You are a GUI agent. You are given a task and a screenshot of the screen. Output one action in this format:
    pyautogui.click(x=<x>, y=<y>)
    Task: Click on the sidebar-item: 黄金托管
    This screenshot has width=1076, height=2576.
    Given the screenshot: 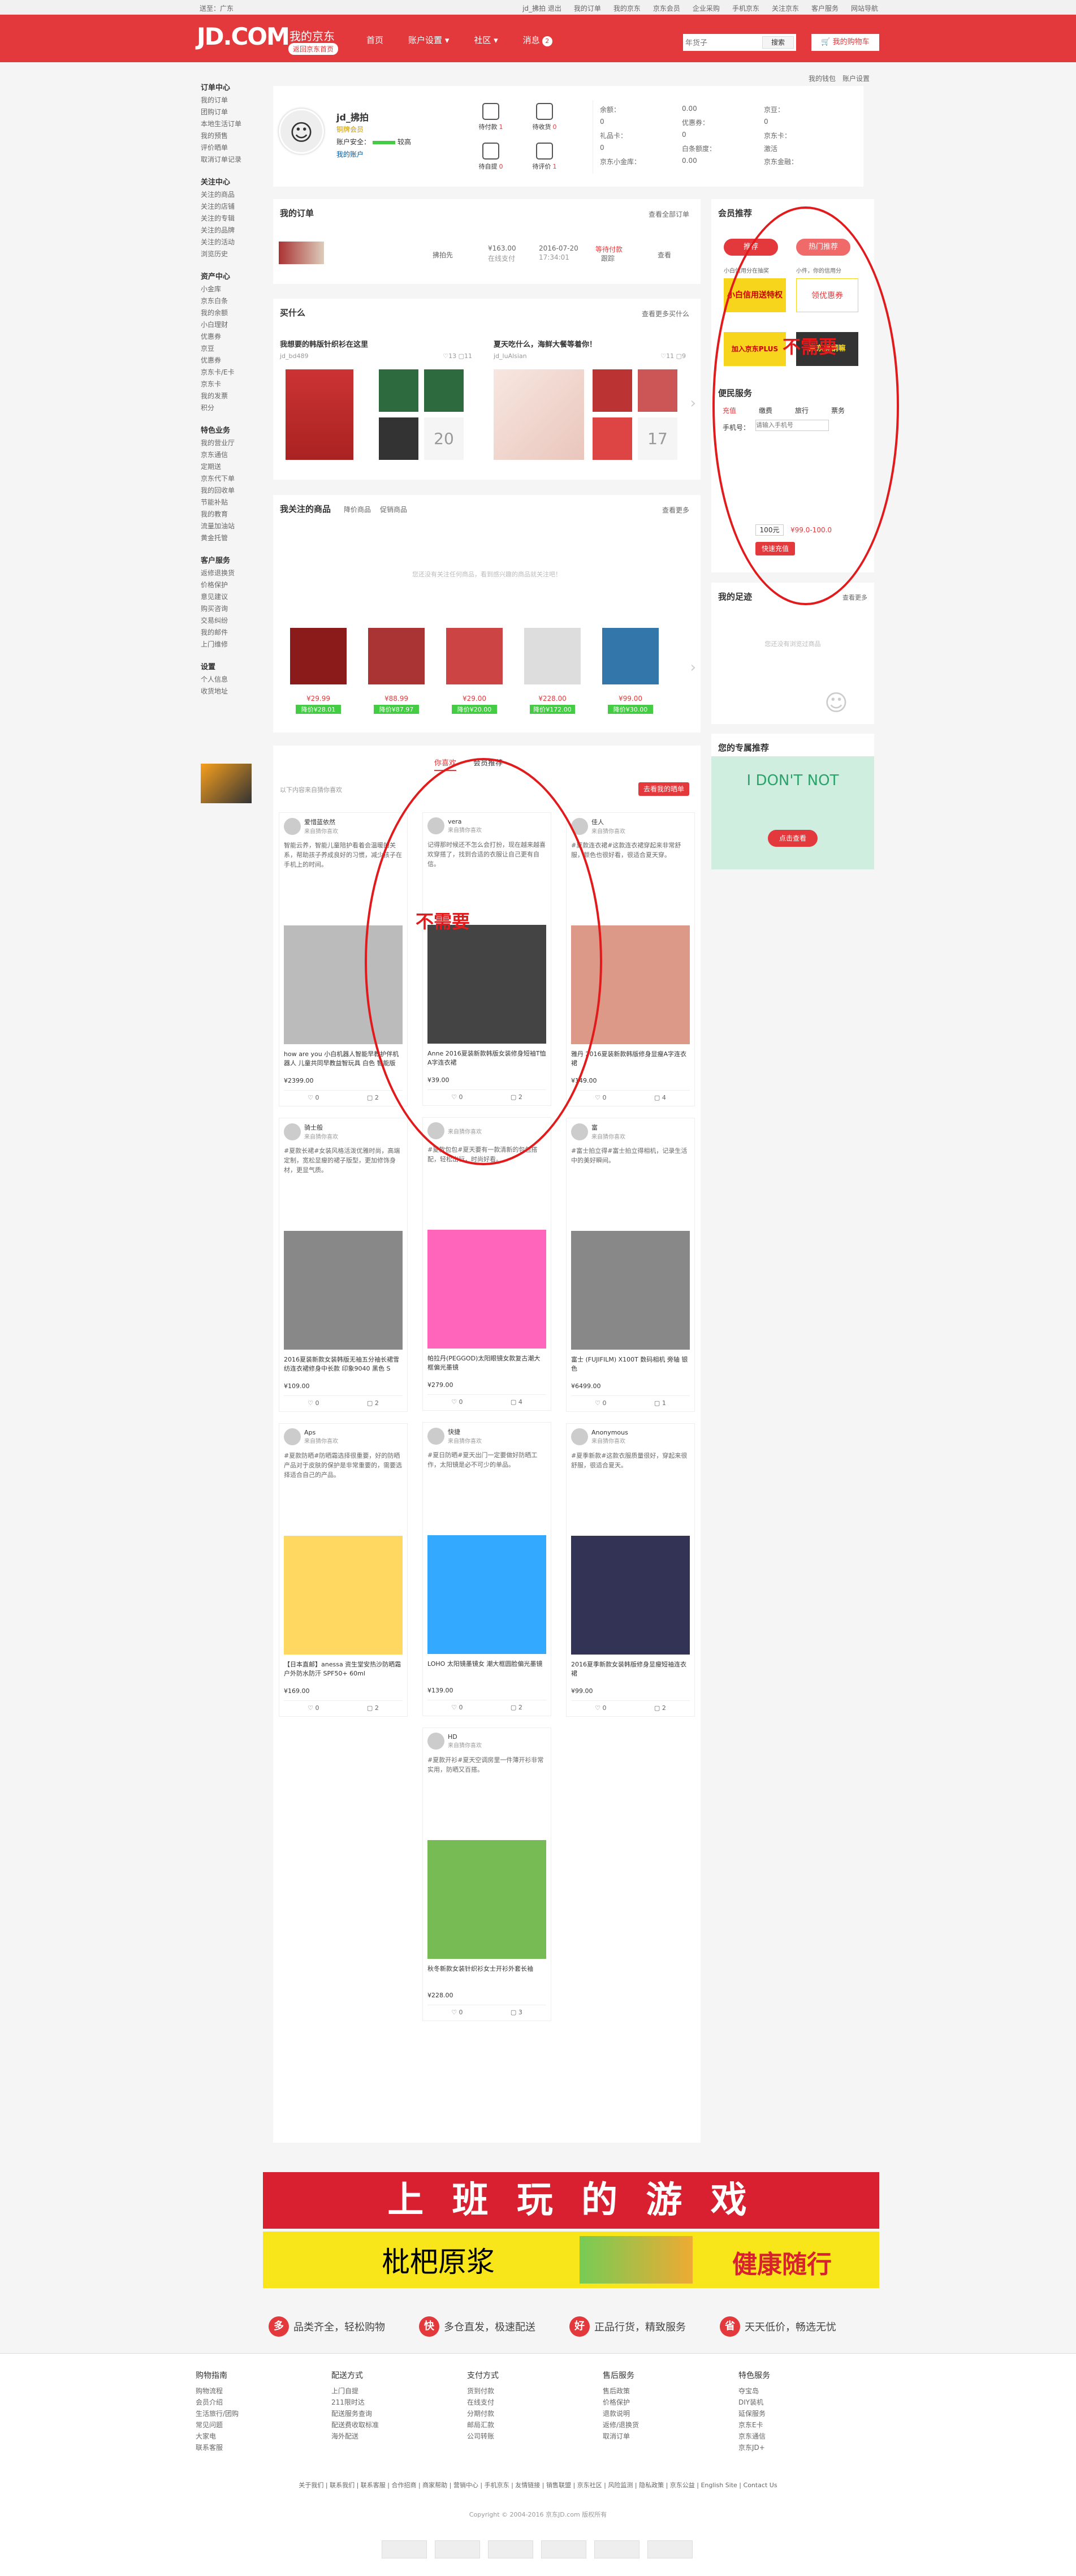 What is the action you would take?
    pyautogui.click(x=232, y=538)
    